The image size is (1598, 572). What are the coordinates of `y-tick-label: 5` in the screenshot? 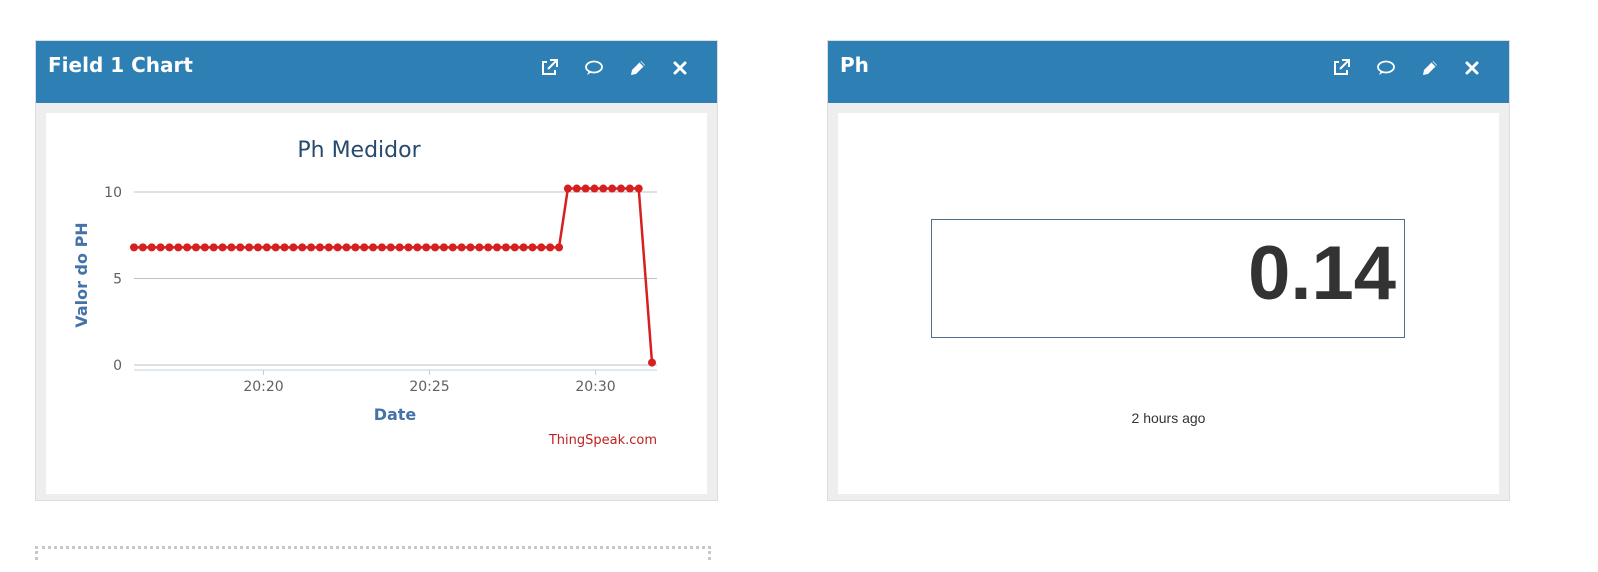 It's located at (117, 280).